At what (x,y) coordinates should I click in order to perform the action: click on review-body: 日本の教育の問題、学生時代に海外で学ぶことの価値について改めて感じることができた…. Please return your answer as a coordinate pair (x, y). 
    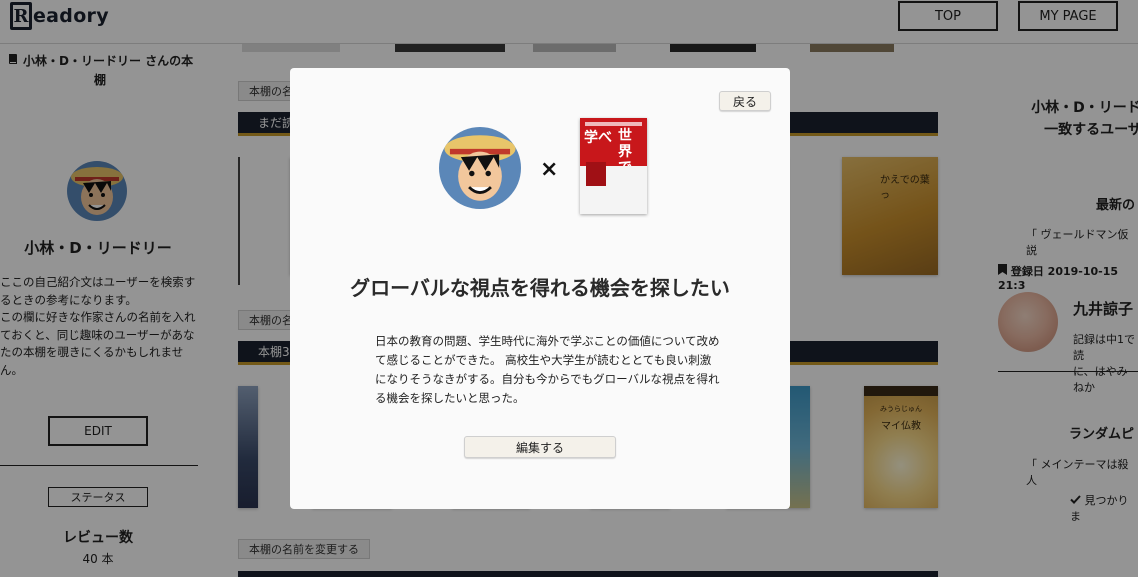
    Looking at the image, I should click on (547, 369).